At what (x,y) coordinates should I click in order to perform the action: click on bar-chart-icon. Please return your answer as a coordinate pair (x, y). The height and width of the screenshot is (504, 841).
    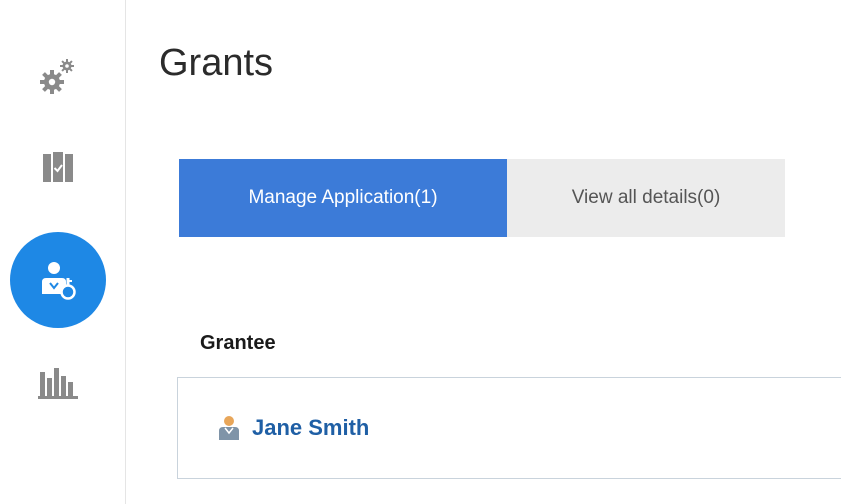
    Looking at the image, I should click on (58, 383).